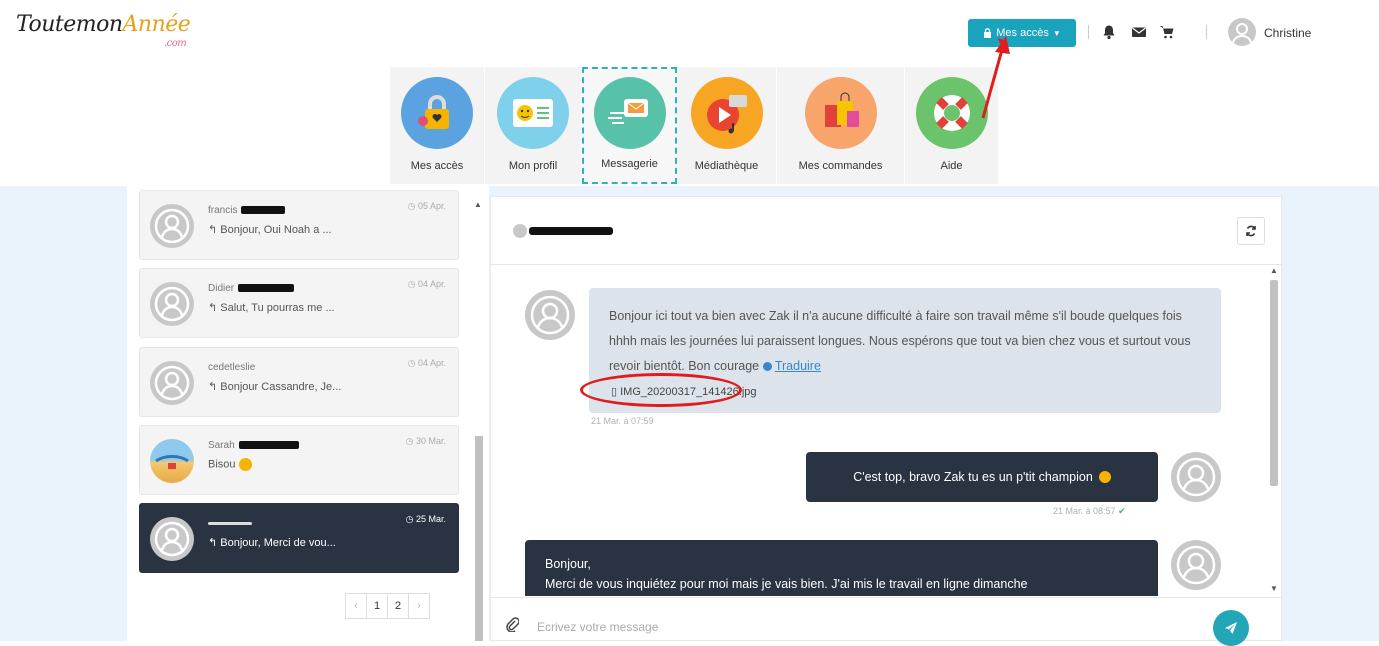 The image size is (1379, 646). Describe the element at coordinates (533, 166) in the screenshot. I see `tile-label: Mon profil` at that location.